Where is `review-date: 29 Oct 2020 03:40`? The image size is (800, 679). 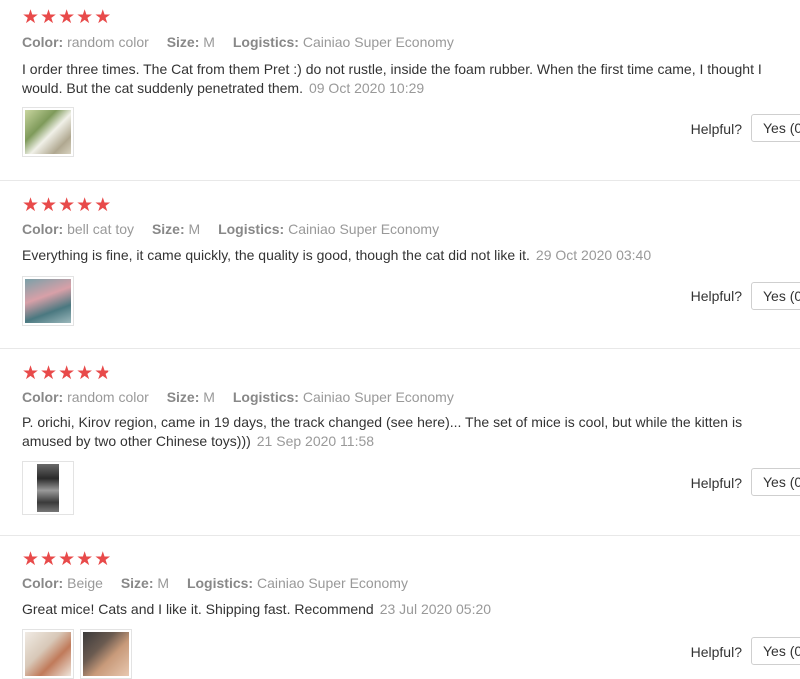 review-date: 29 Oct 2020 03:40 is located at coordinates (593, 255).